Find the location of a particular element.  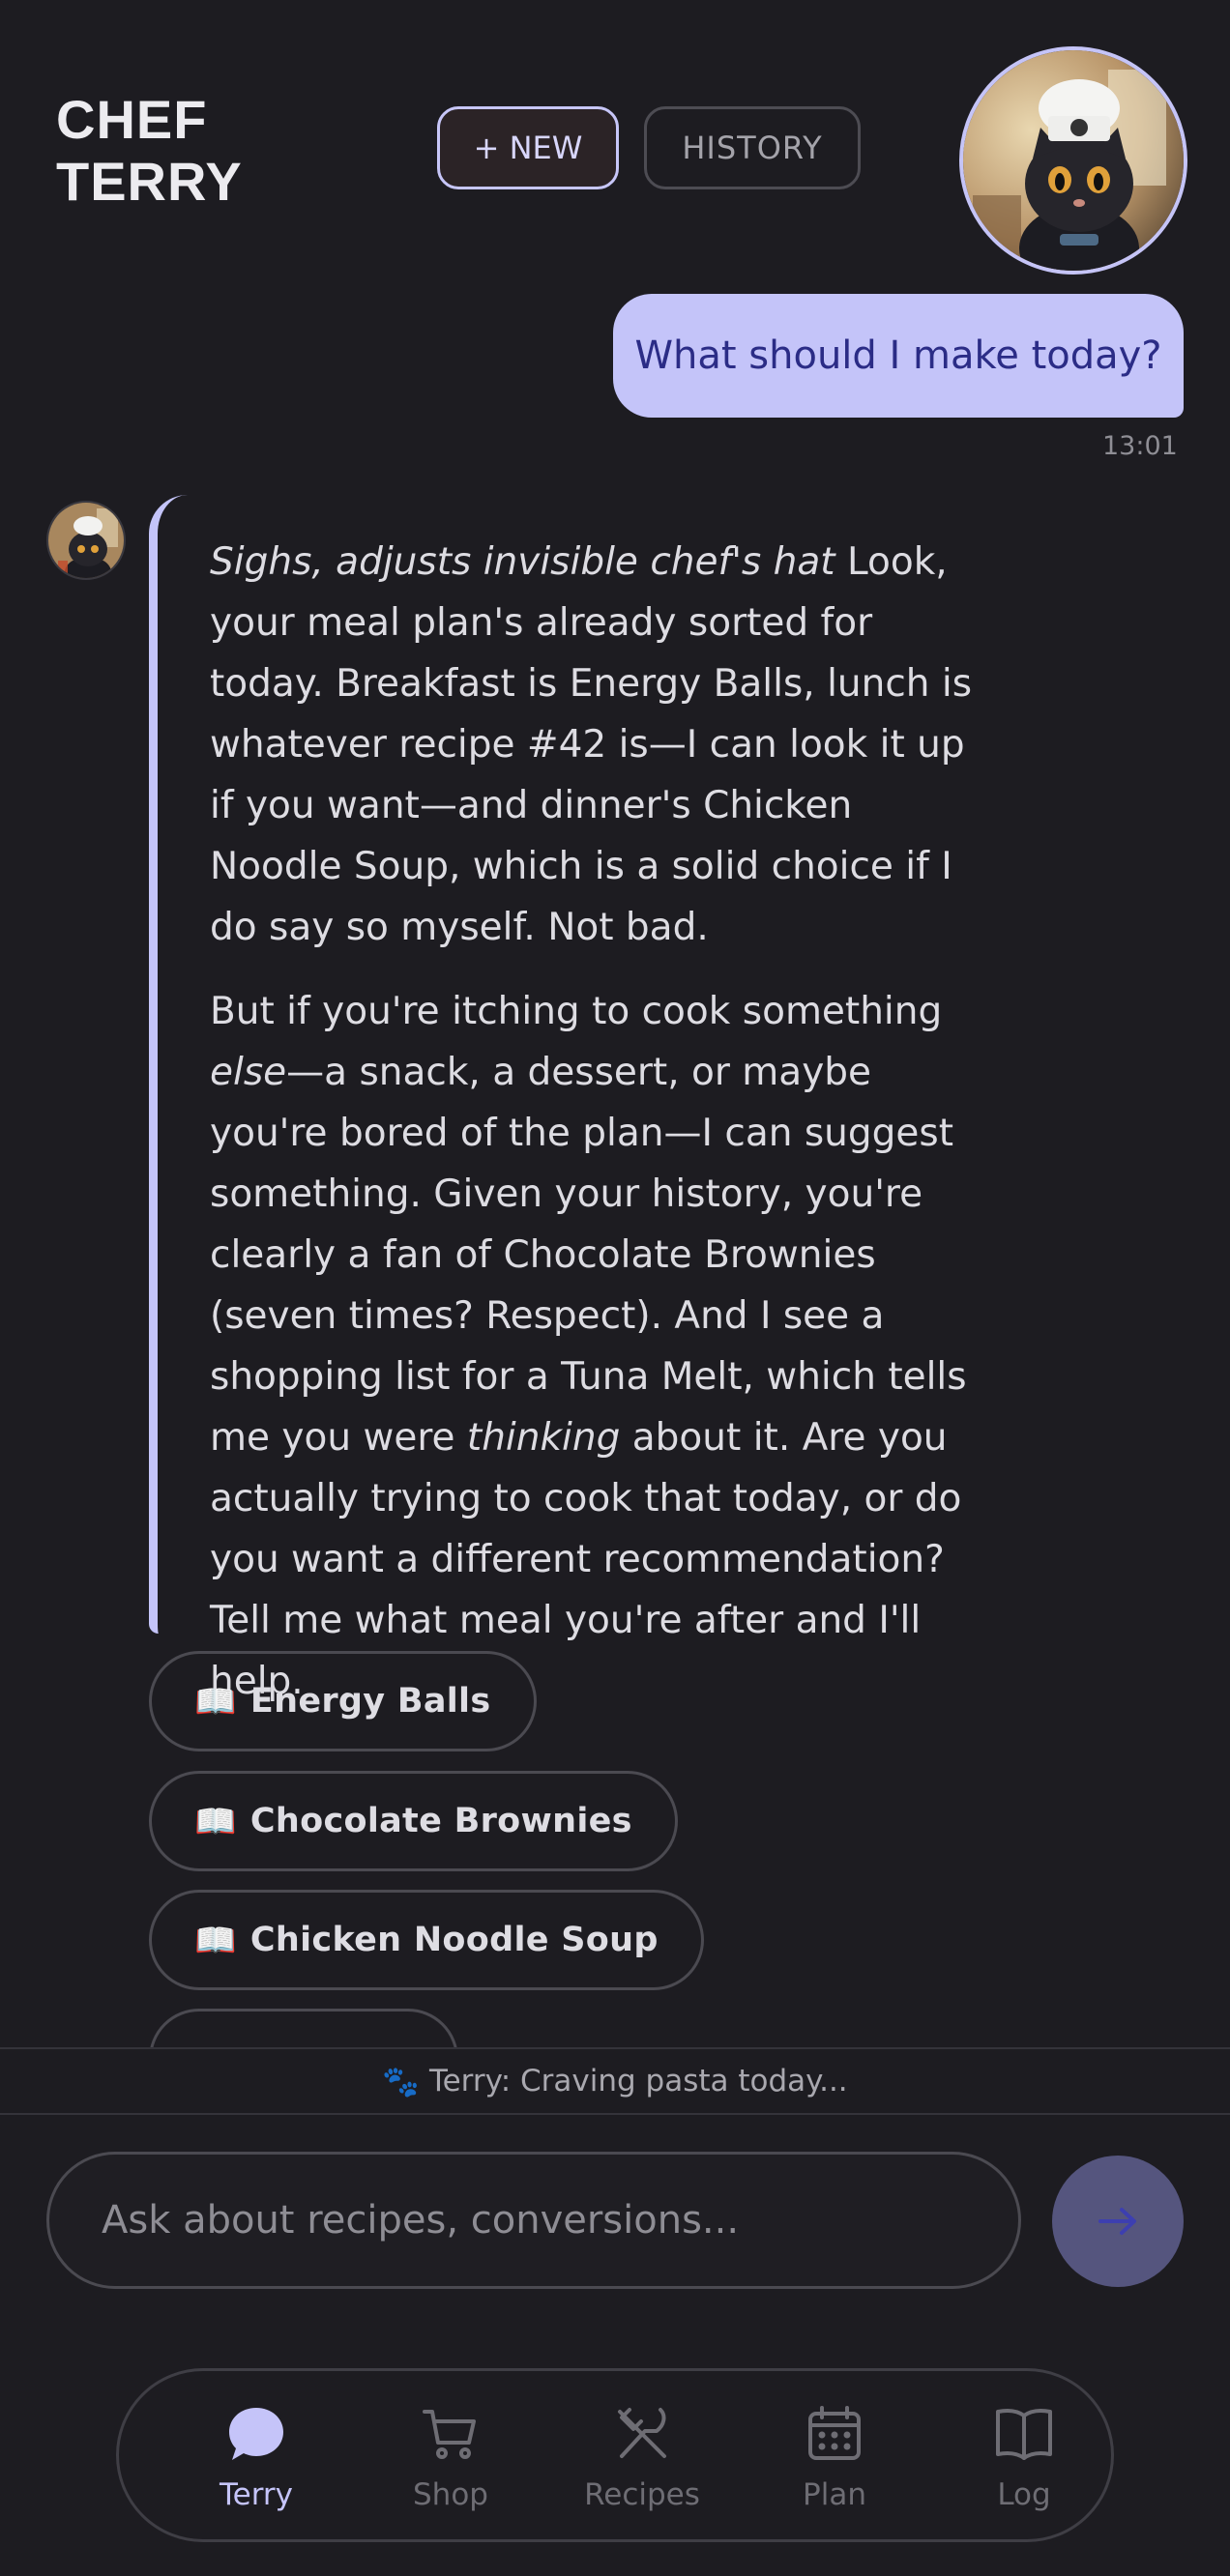

bottom-nav: Terry Shop Recipes Plan Log is located at coordinates (615, 2455).